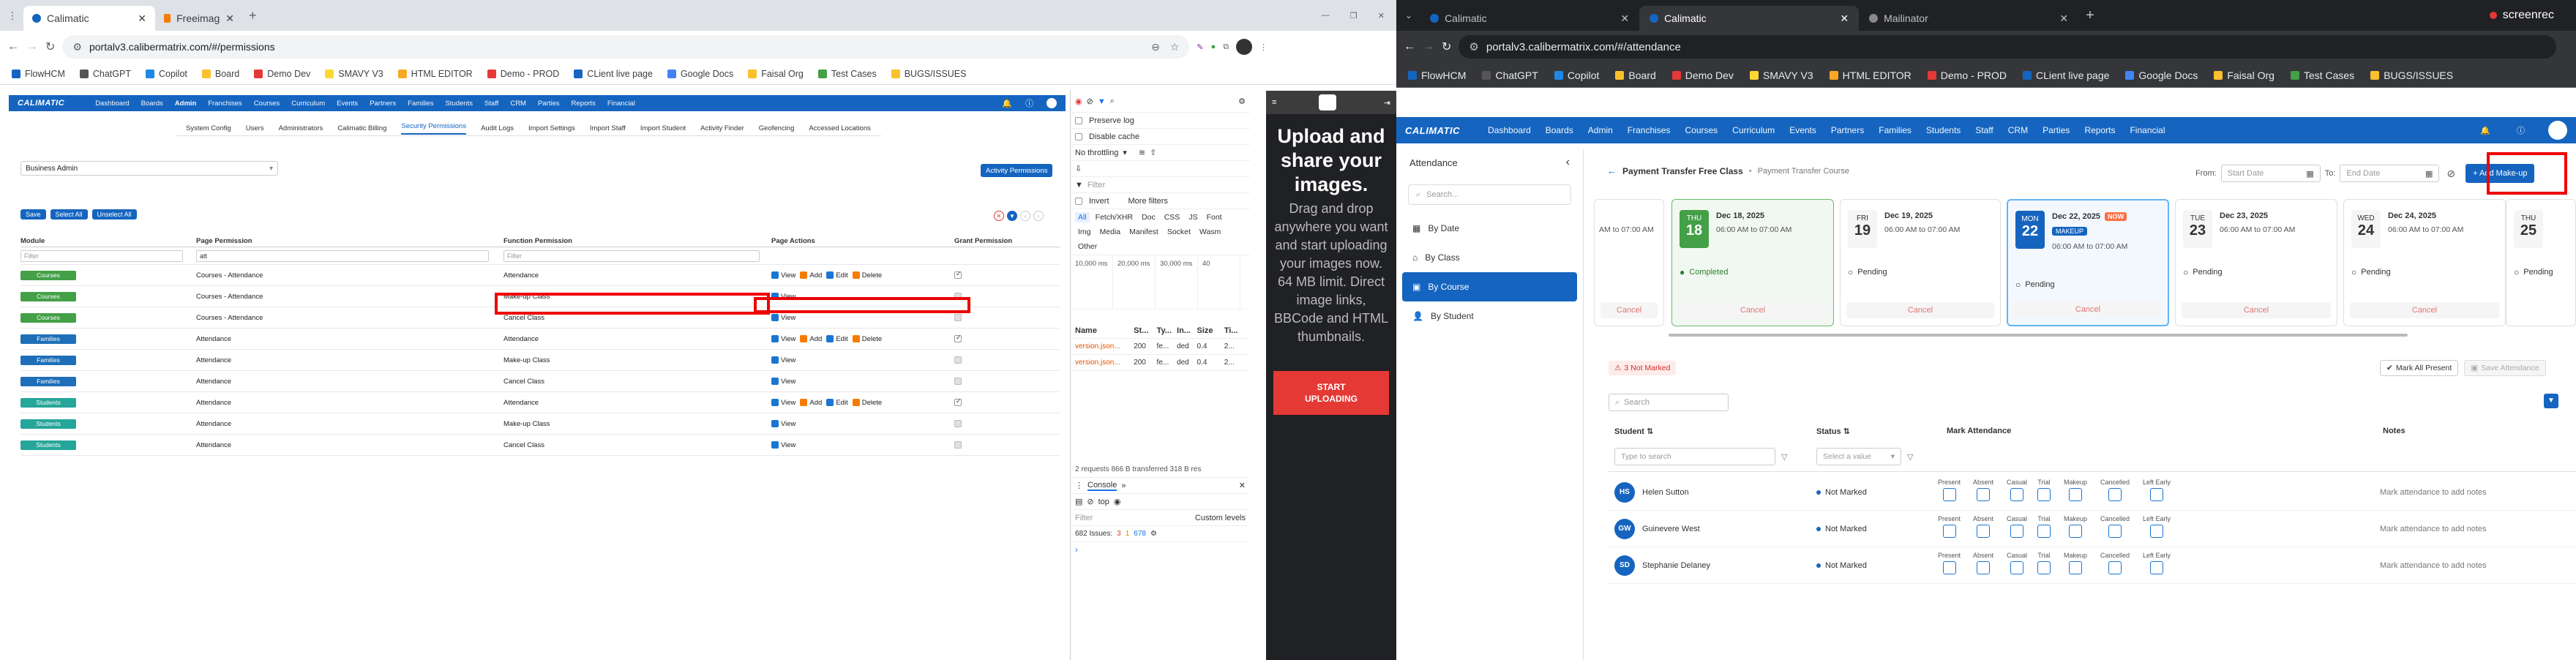 The width and height of the screenshot is (2576, 660). What do you see at coordinates (1142, 152) in the screenshot?
I see `wifi-icon: ≋` at bounding box center [1142, 152].